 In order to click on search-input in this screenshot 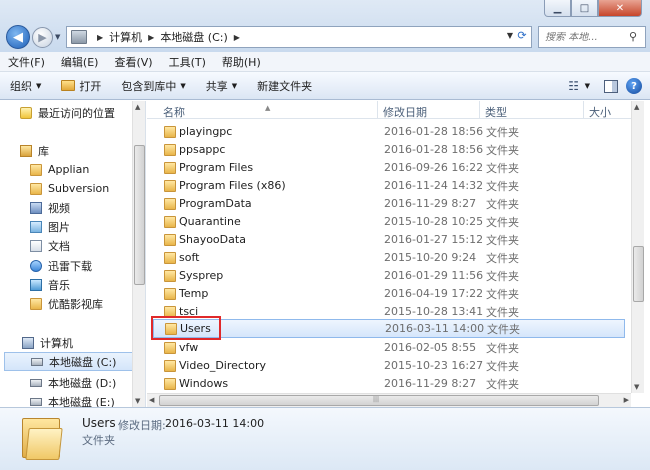, I will do `click(585, 37)`.